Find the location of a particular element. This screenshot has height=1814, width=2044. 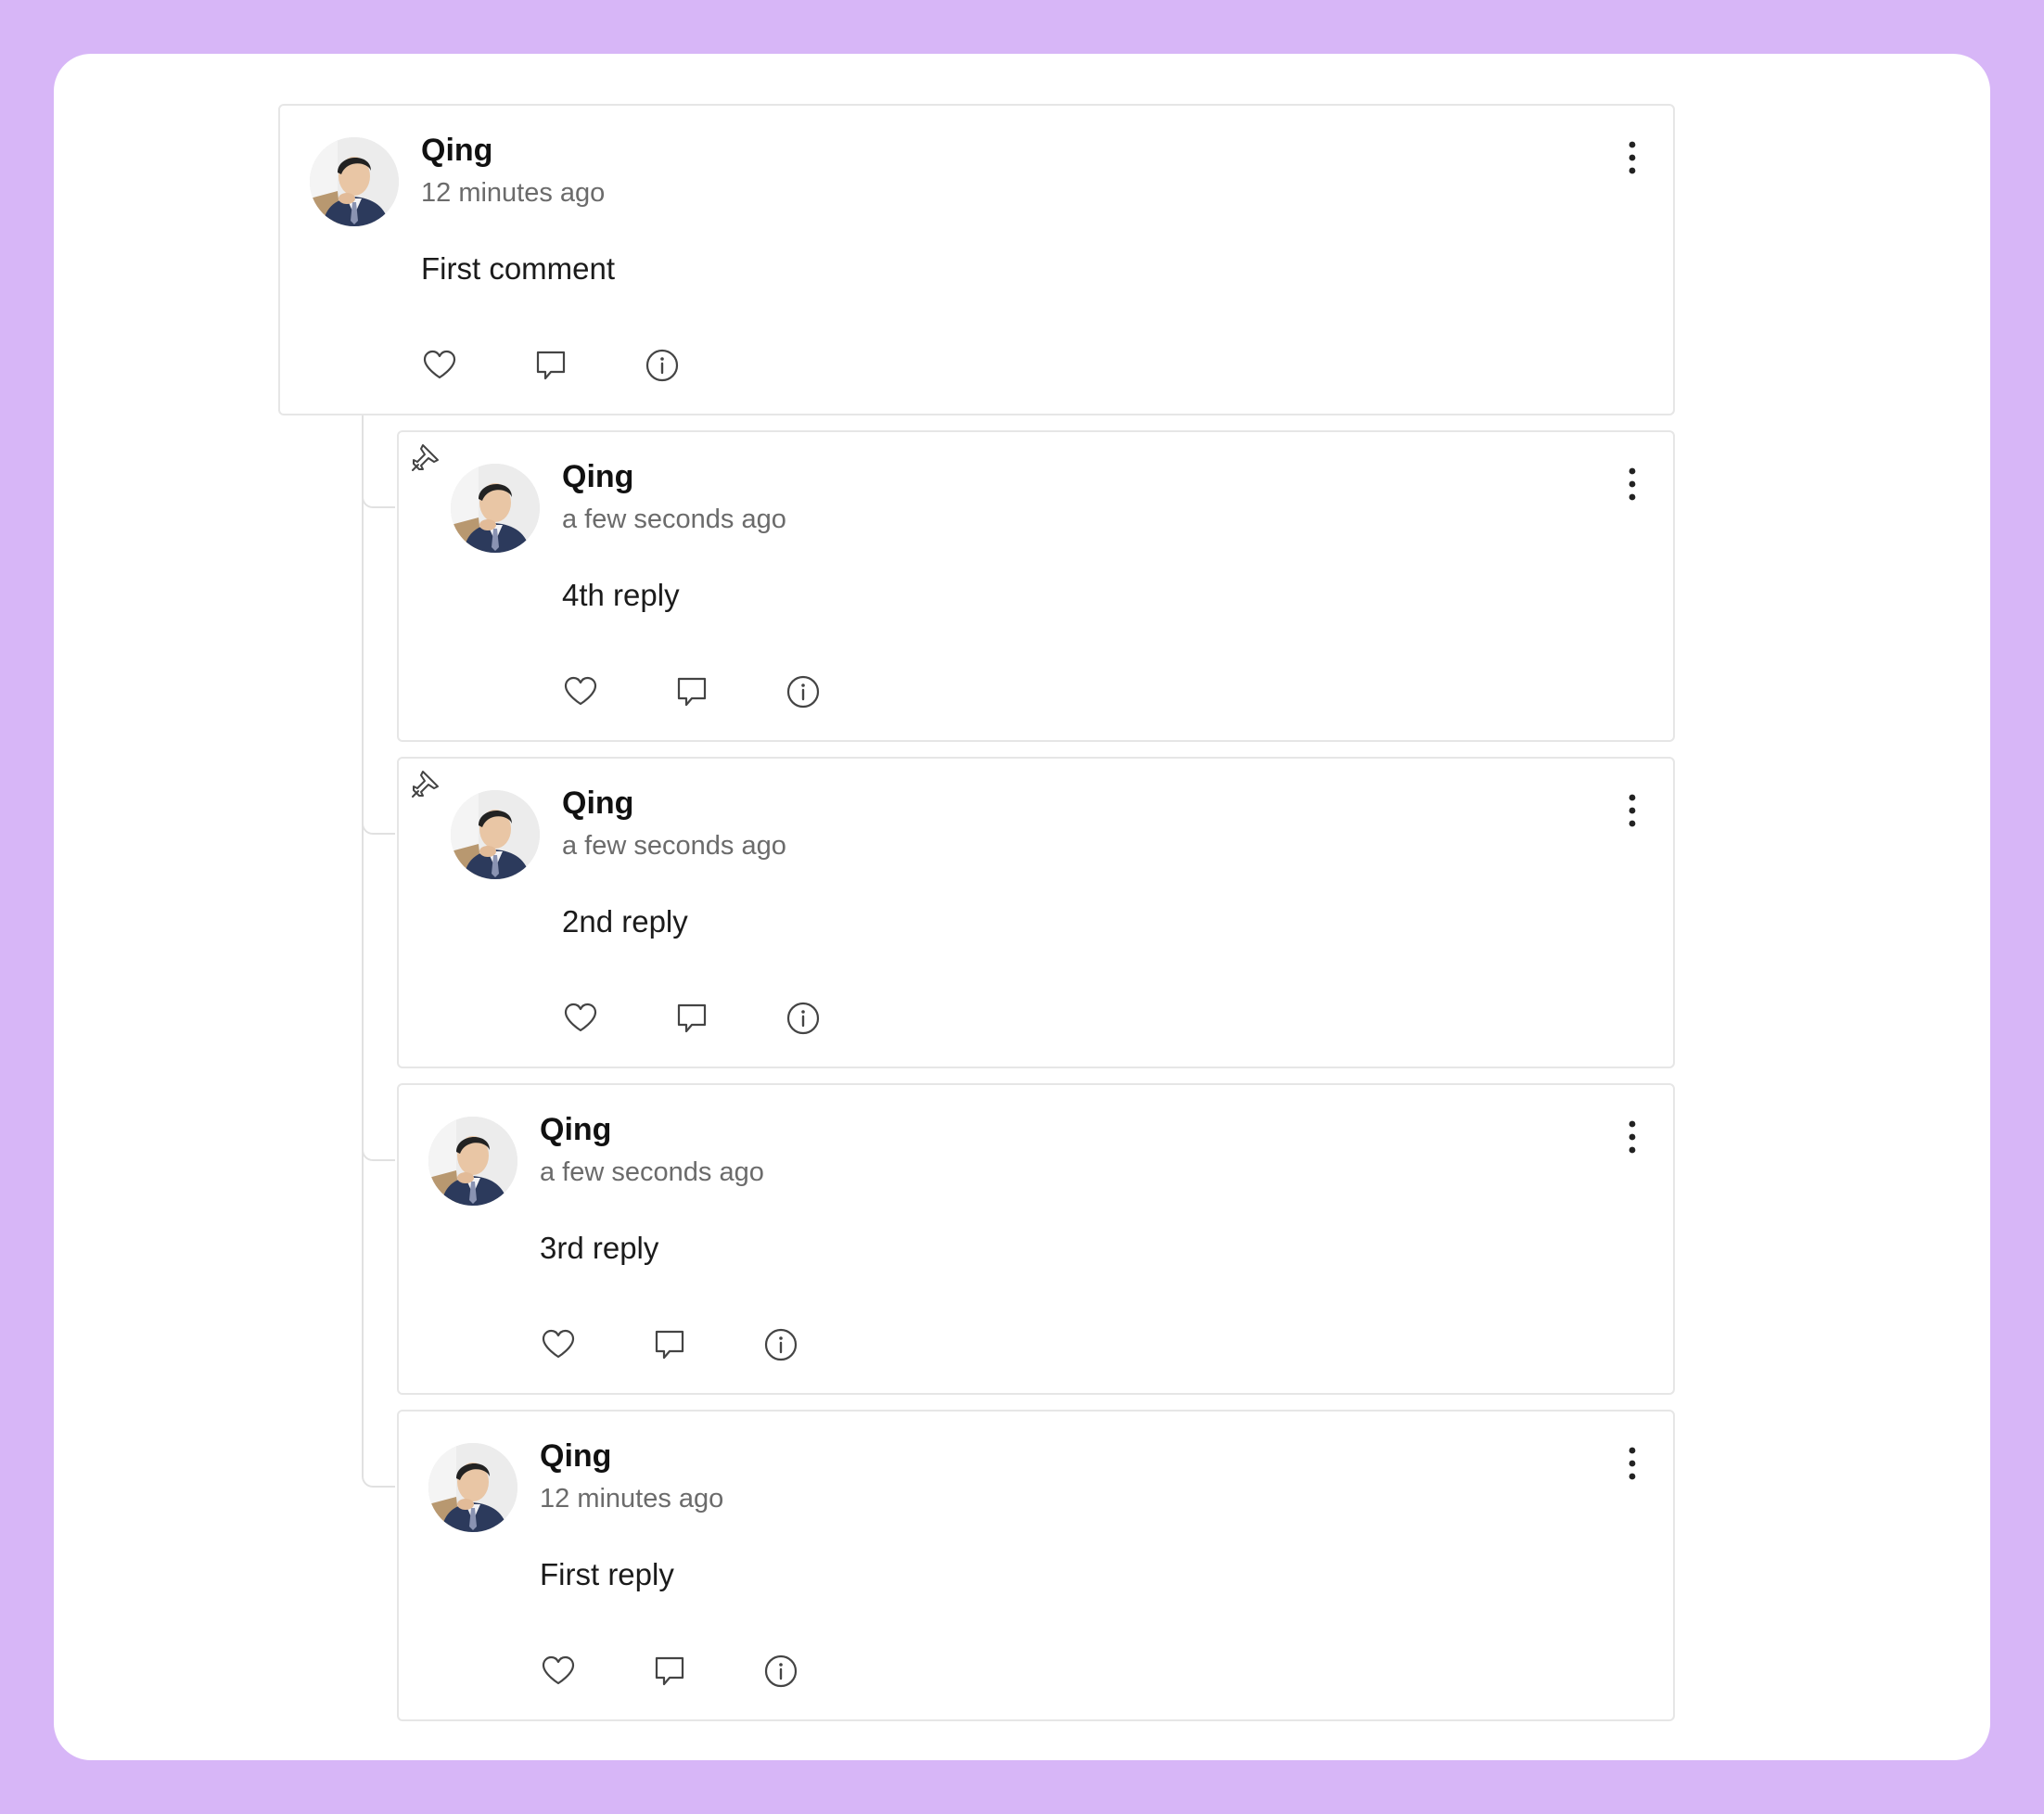

comment-text: 3rd reply is located at coordinates (599, 1248).